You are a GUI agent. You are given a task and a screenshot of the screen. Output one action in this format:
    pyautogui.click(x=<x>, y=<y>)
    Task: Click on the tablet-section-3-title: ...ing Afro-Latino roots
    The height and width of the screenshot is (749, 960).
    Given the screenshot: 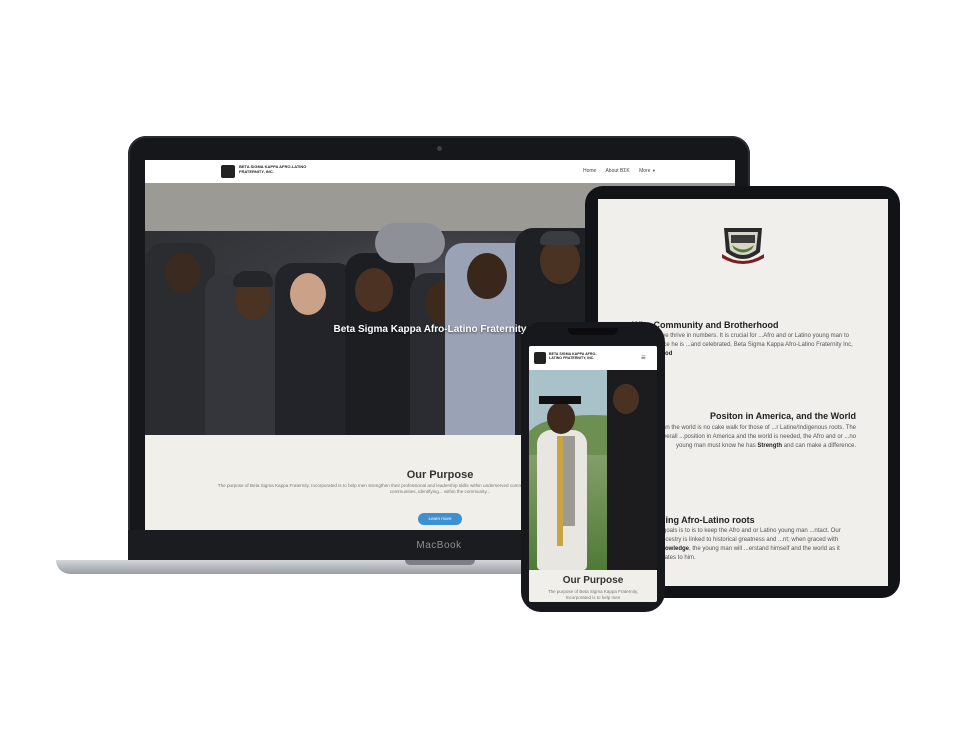 What is the action you would take?
    pyautogui.click(x=706, y=520)
    